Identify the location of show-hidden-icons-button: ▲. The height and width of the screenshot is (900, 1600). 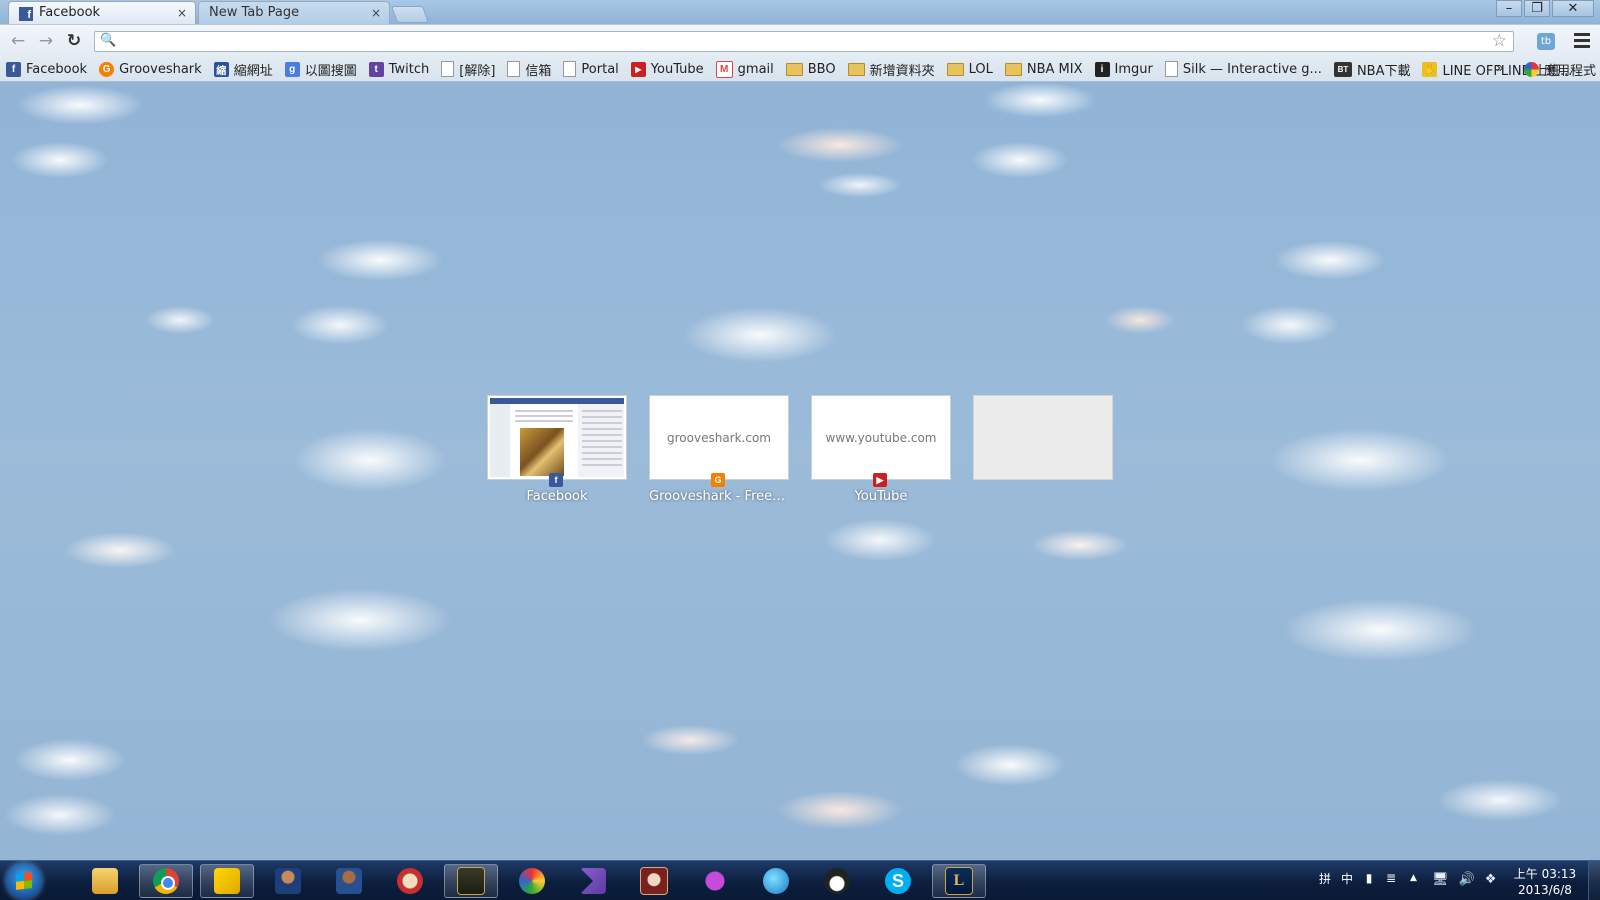
(1413, 878).